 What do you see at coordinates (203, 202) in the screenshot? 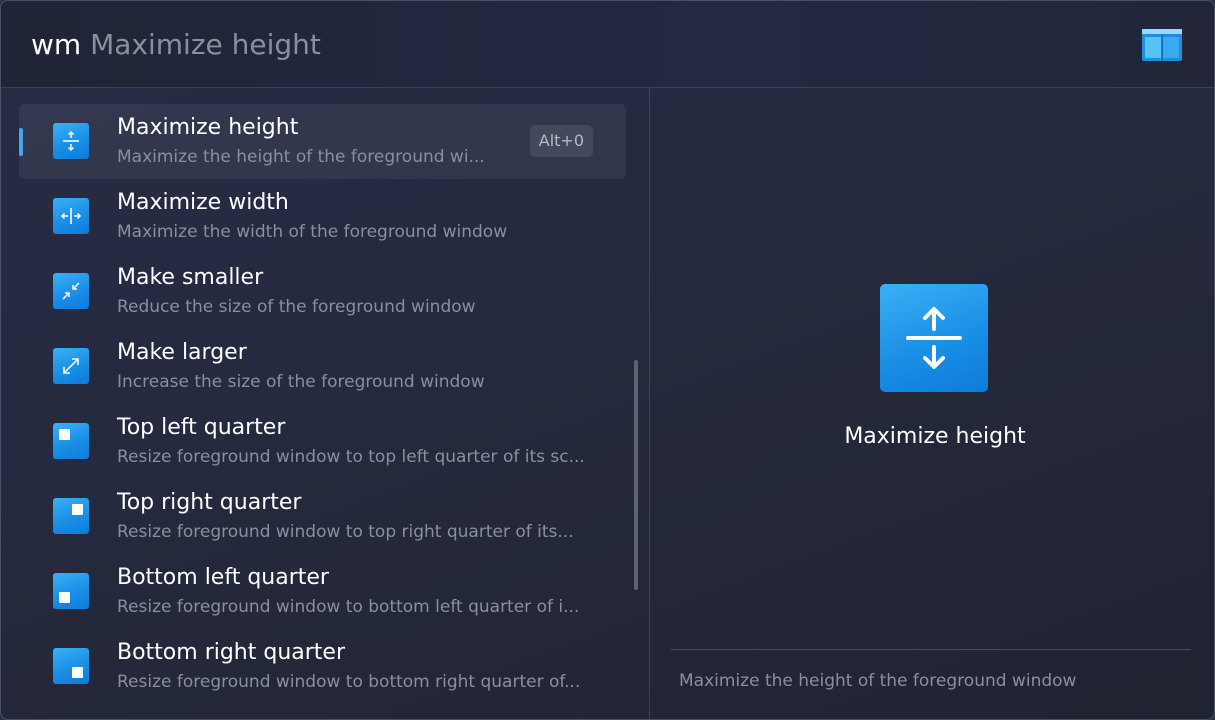
I see `item-title: Maximize width` at bounding box center [203, 202].